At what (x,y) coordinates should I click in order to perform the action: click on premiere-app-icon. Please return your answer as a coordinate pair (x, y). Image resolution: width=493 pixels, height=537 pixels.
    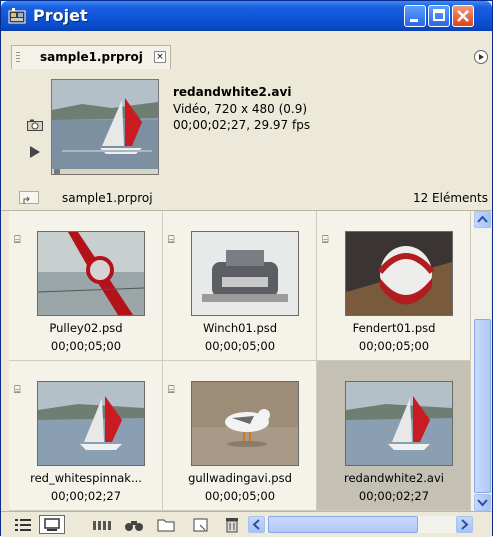
    Looking at the image, I should click on (17, 16).